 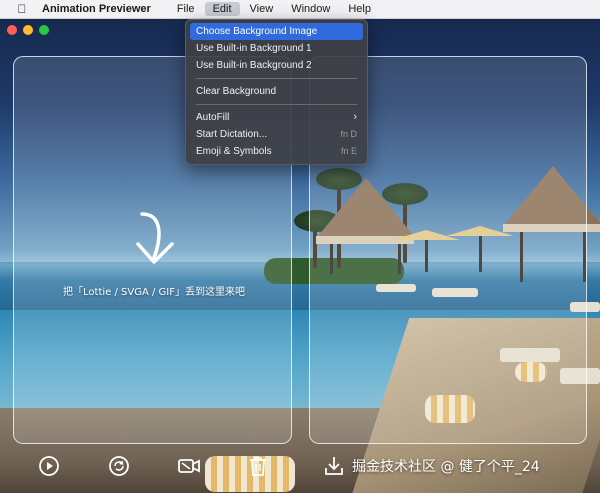 I want to click on close-button, so click(x=12, y=30).